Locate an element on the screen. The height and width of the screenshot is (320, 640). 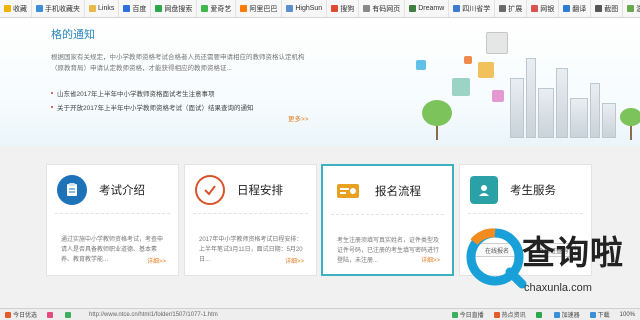
user-service-icon is located at coordinates (484, 190).